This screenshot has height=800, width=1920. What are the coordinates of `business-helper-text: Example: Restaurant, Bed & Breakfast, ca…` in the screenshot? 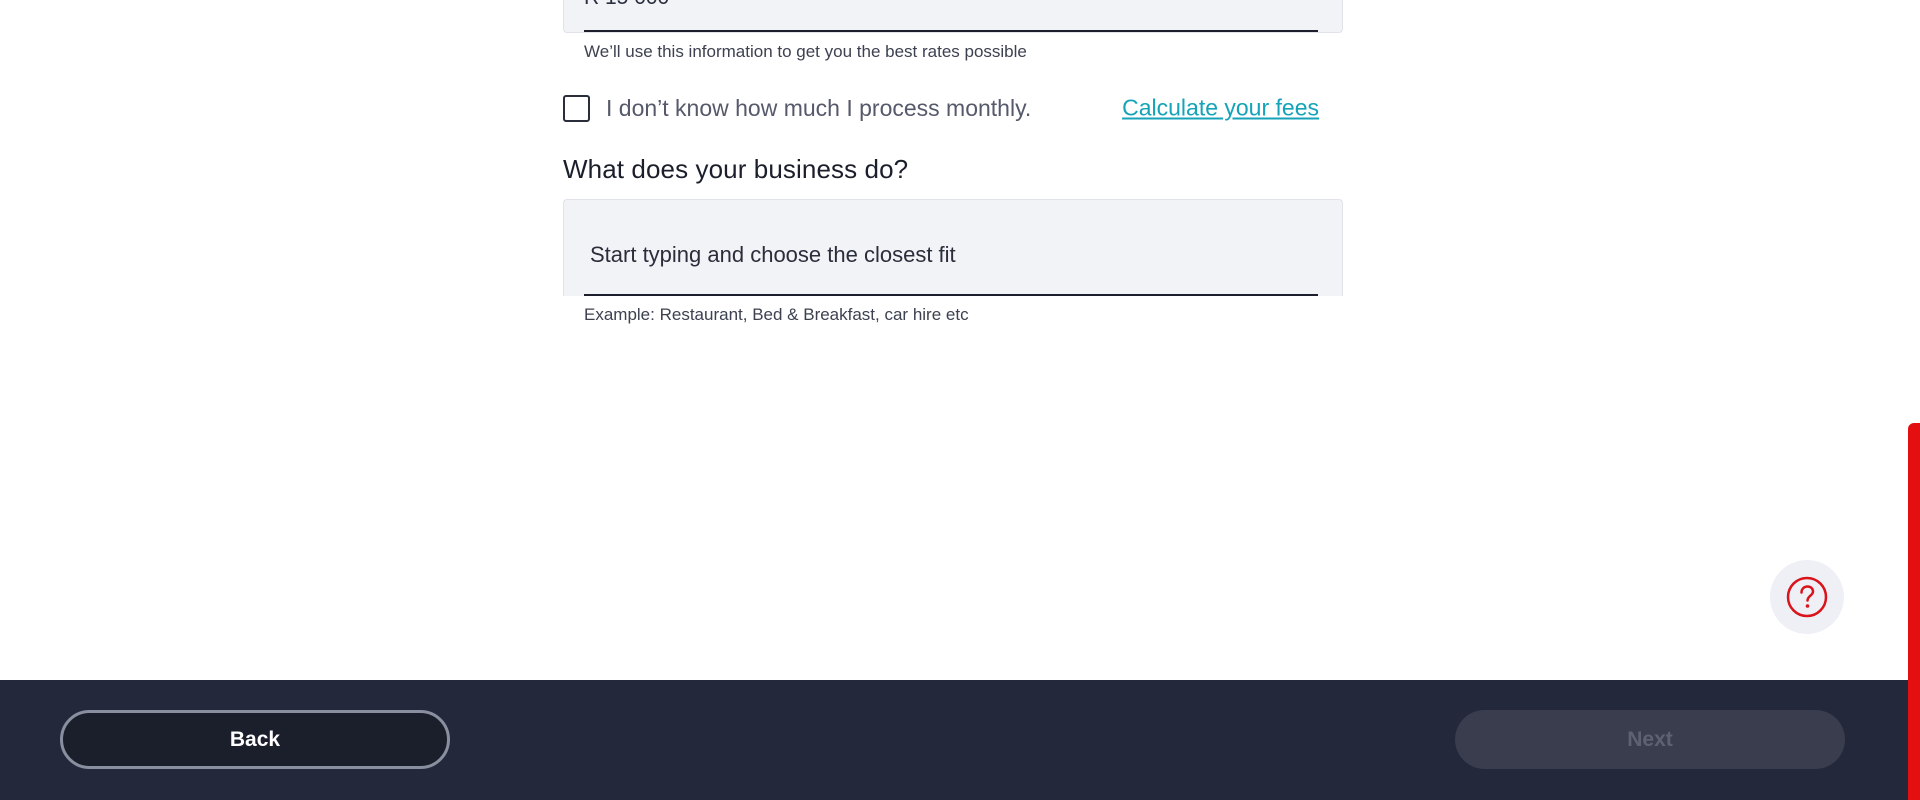 It's located at (776, 314).